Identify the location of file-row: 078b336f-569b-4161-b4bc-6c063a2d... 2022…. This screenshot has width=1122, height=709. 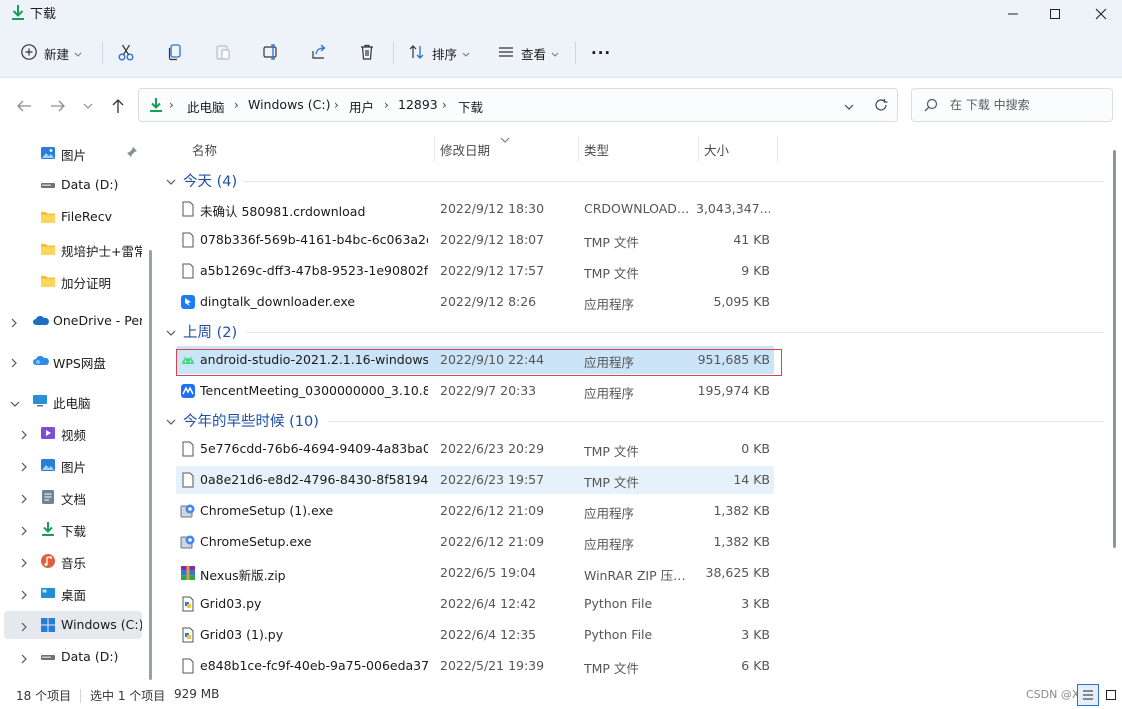
(475, 240).